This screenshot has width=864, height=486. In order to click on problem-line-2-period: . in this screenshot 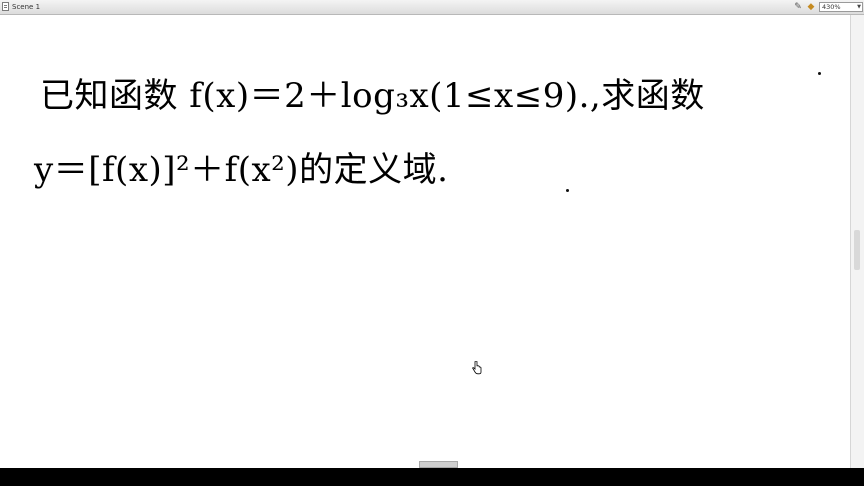, I will do `click(443, 170)`.